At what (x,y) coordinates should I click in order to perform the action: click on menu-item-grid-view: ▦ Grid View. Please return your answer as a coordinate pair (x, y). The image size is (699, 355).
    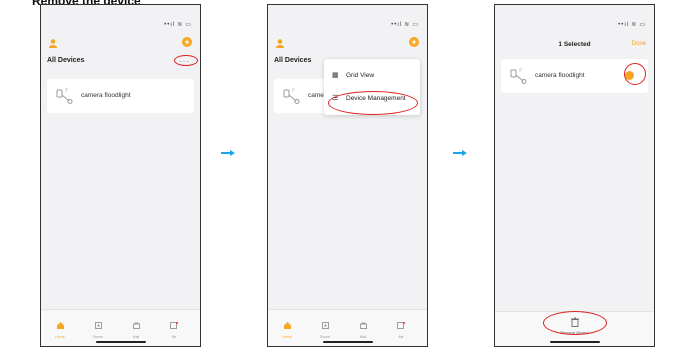
    Looking at the image, I should click on (353, 75).